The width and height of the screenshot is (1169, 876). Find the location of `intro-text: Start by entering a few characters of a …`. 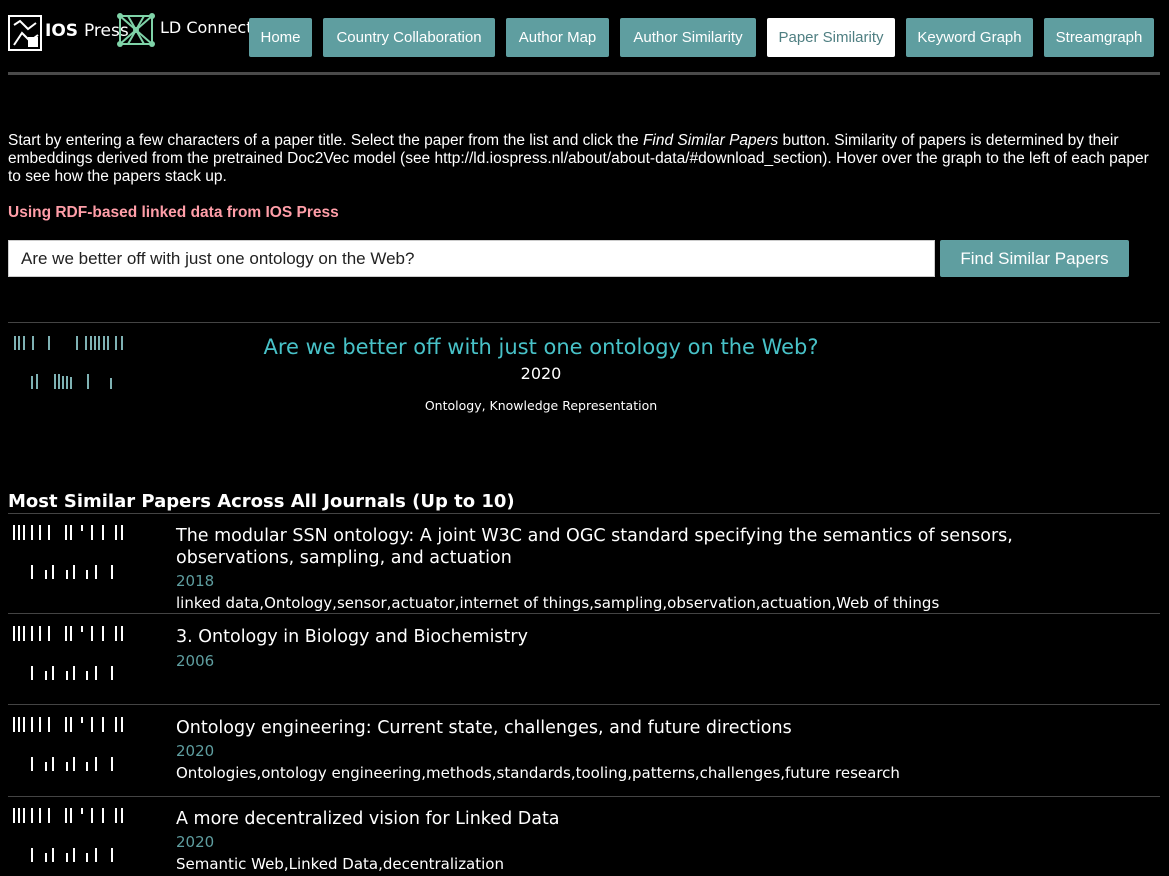

intro-text: Start by entering a few characters of a … is located at coordinates (578, 158).